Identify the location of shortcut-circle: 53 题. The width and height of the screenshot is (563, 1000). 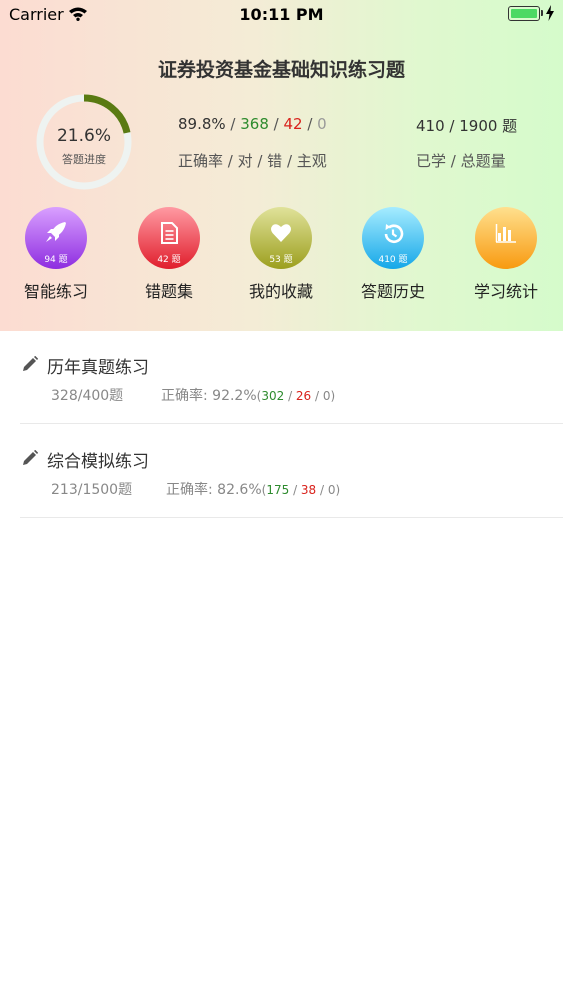
(281, 238).